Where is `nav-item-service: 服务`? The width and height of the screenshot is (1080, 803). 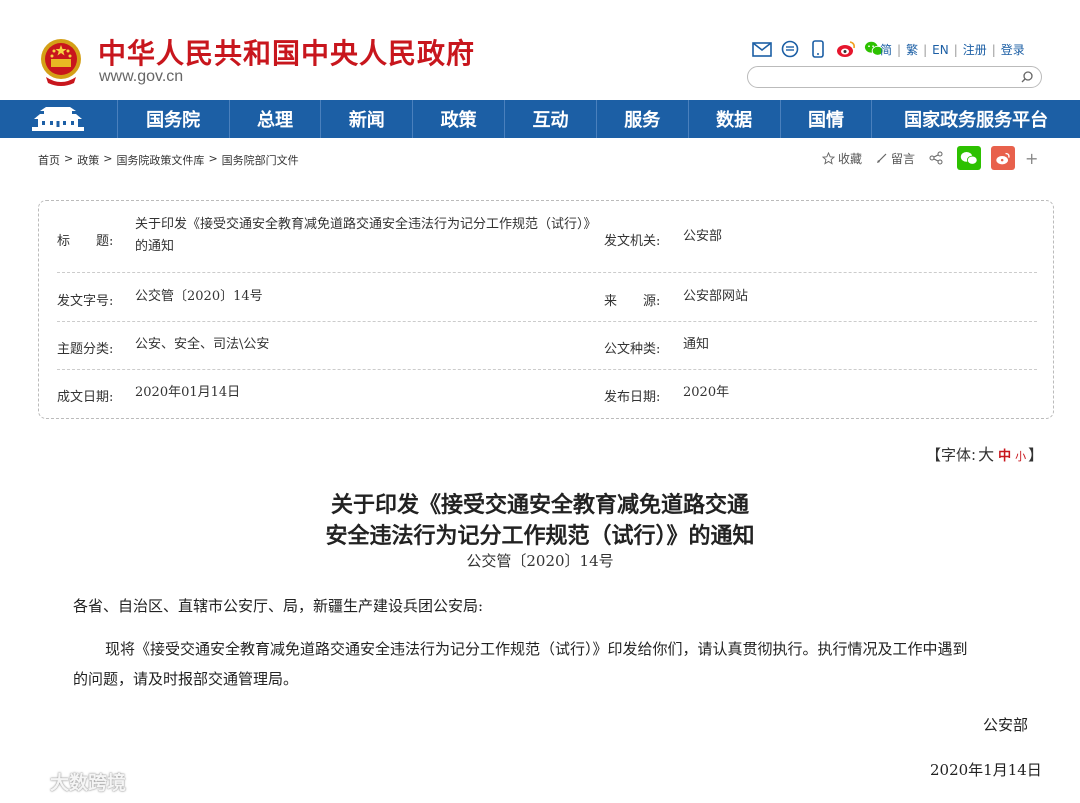
nav-item-service: 服务 is located at coordinates (643, 119).